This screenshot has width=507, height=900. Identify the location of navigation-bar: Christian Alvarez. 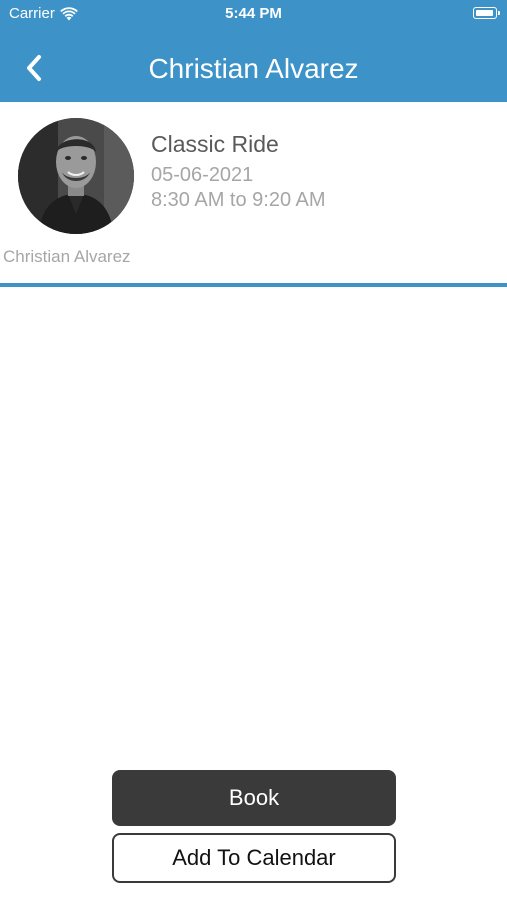
(253, 69).